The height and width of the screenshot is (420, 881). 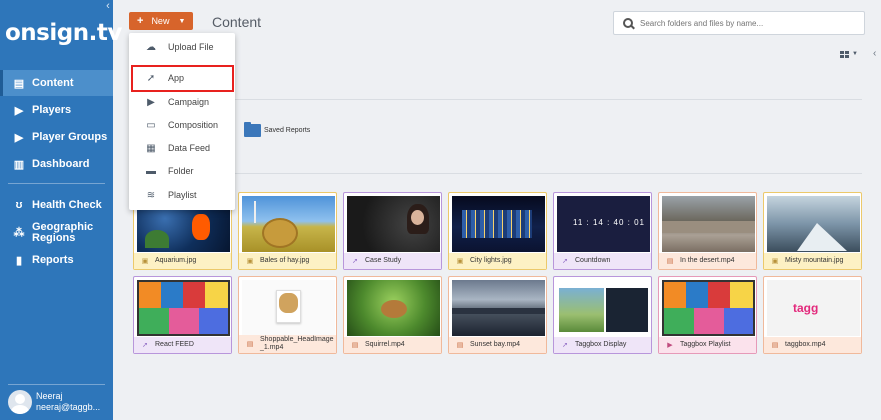 I want to click on collapse-sidebar-icon: ‹, so click(x=108, y=6).